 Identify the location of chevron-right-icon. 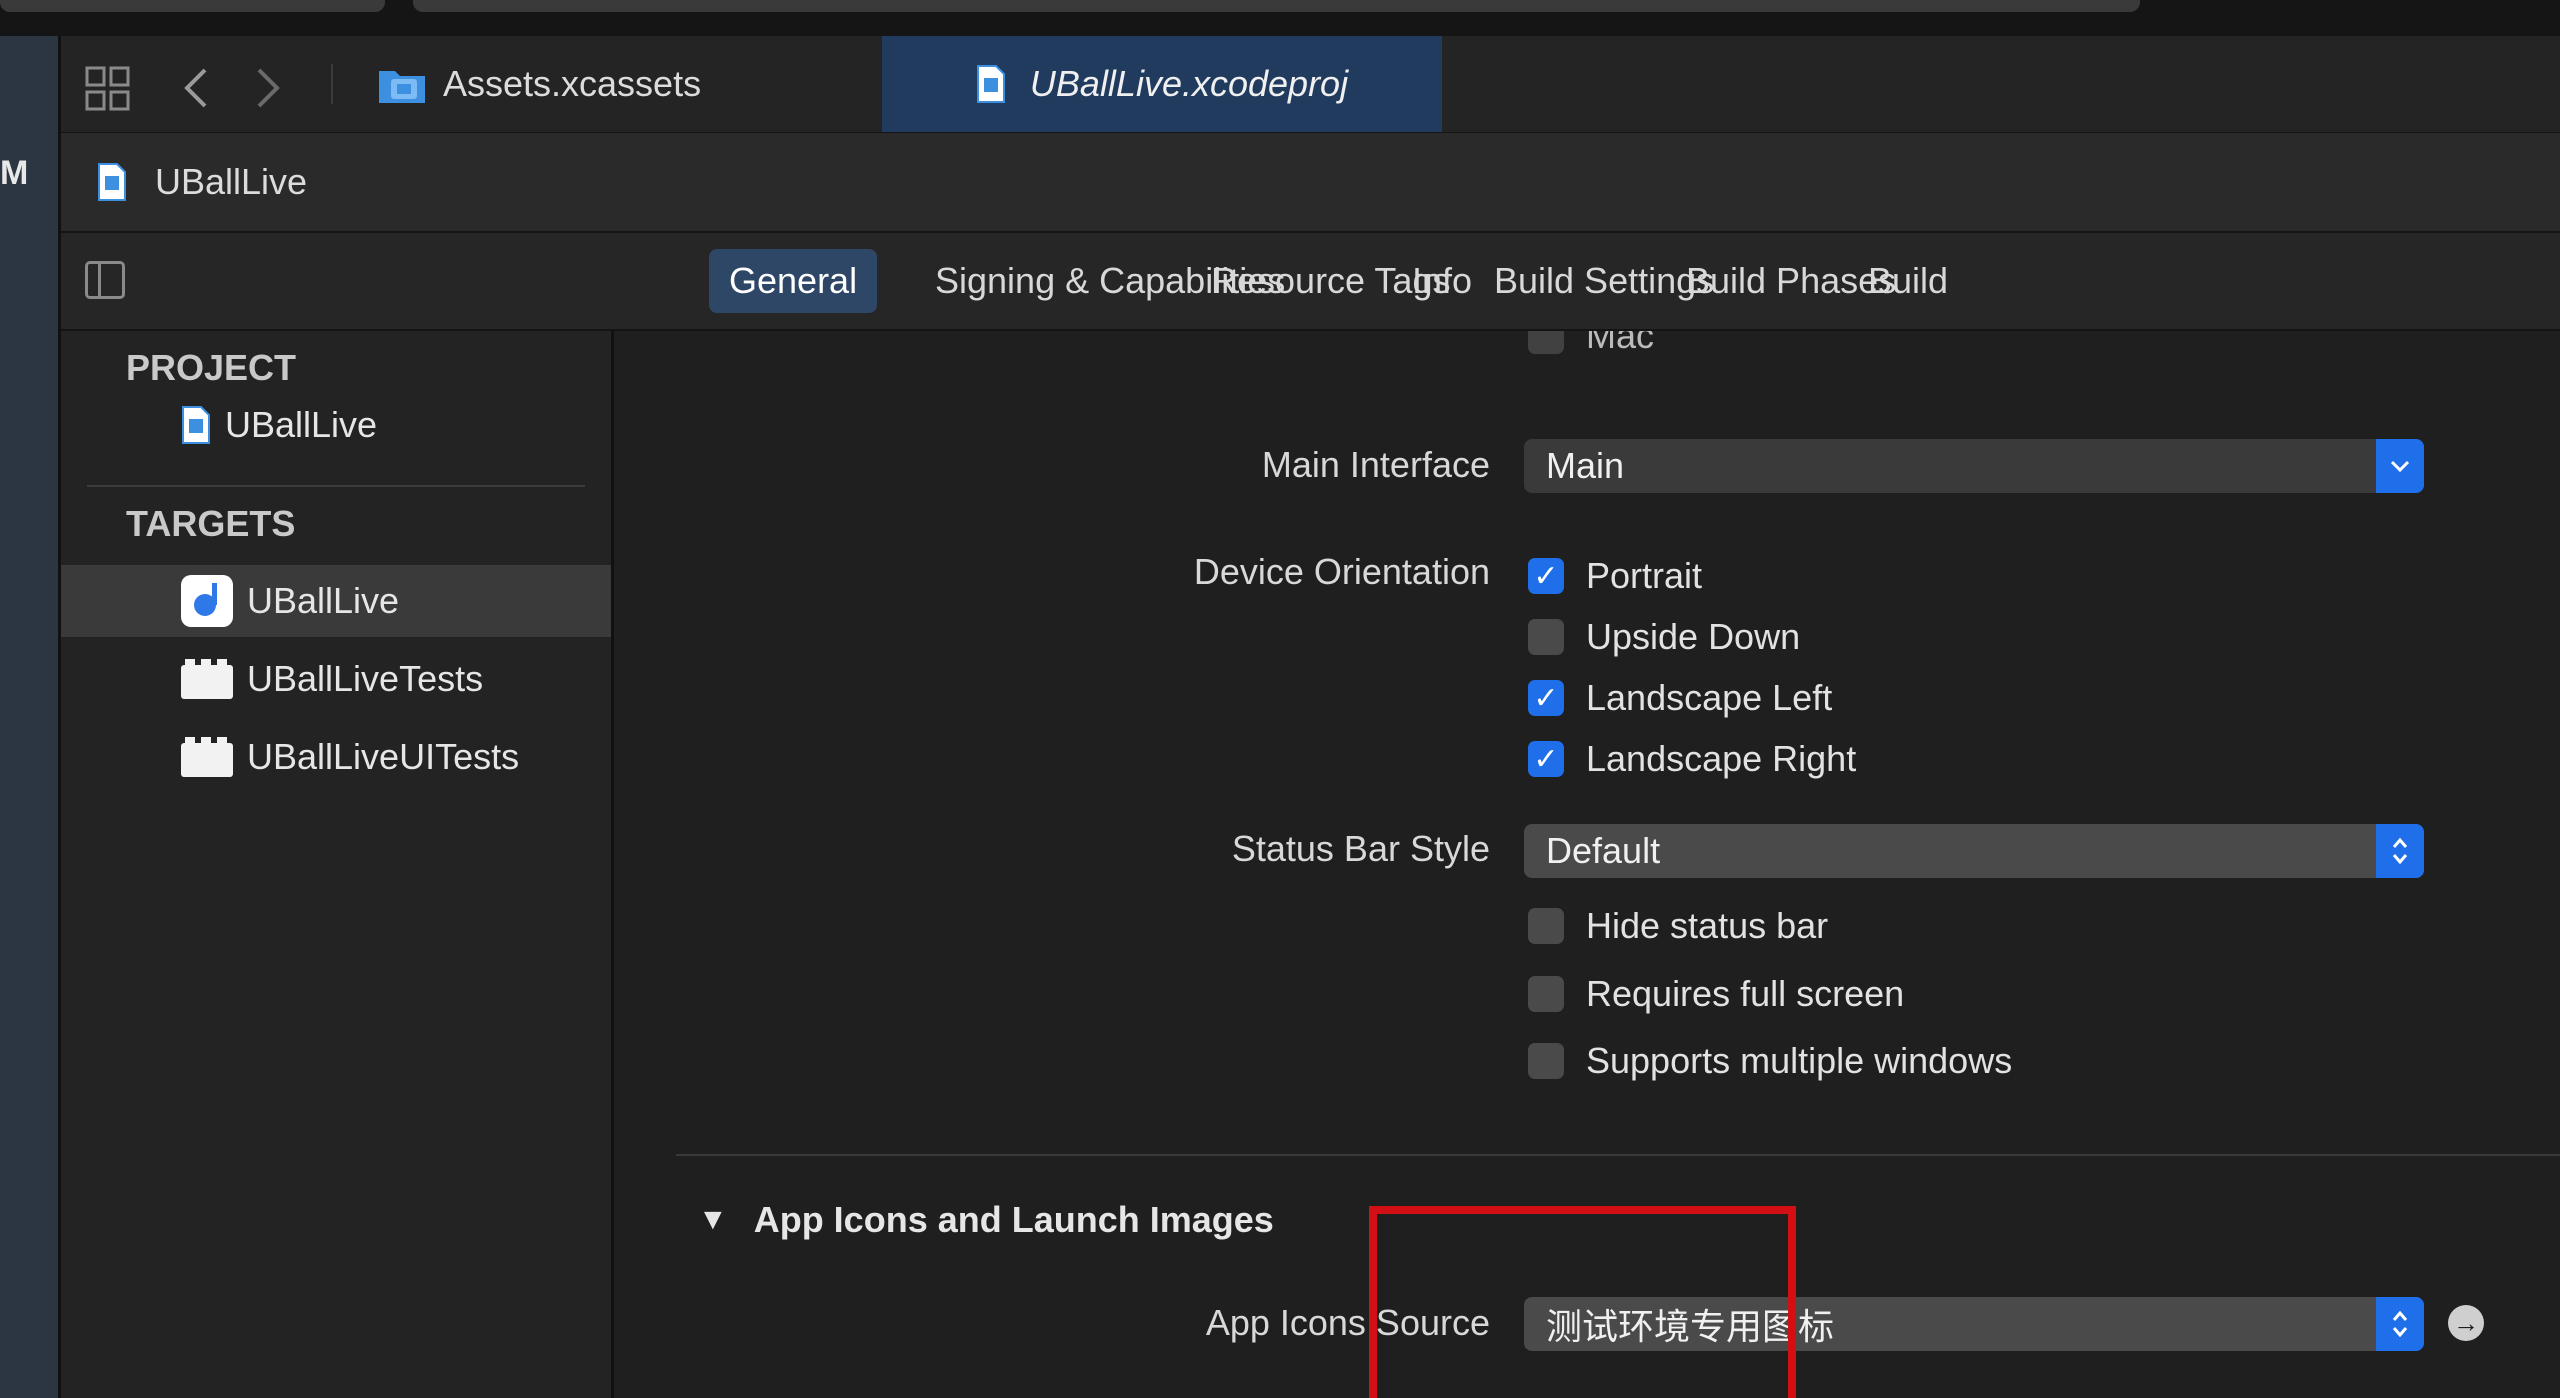
(268, 88).